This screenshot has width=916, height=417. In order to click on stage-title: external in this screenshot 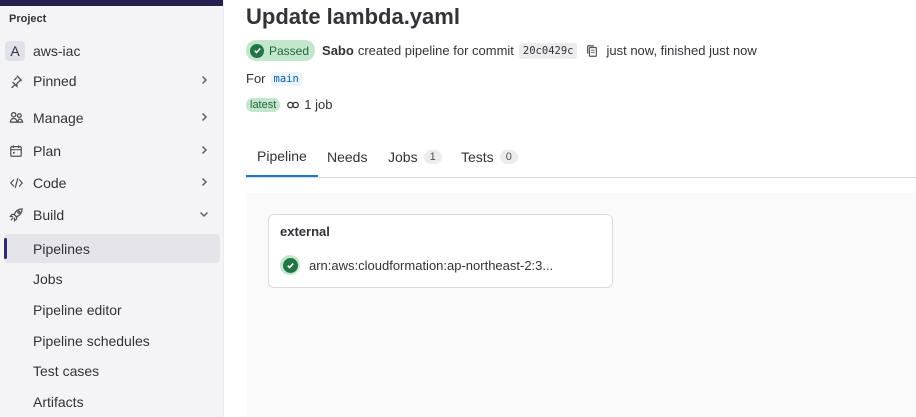, I will do `click(305, 231)`.